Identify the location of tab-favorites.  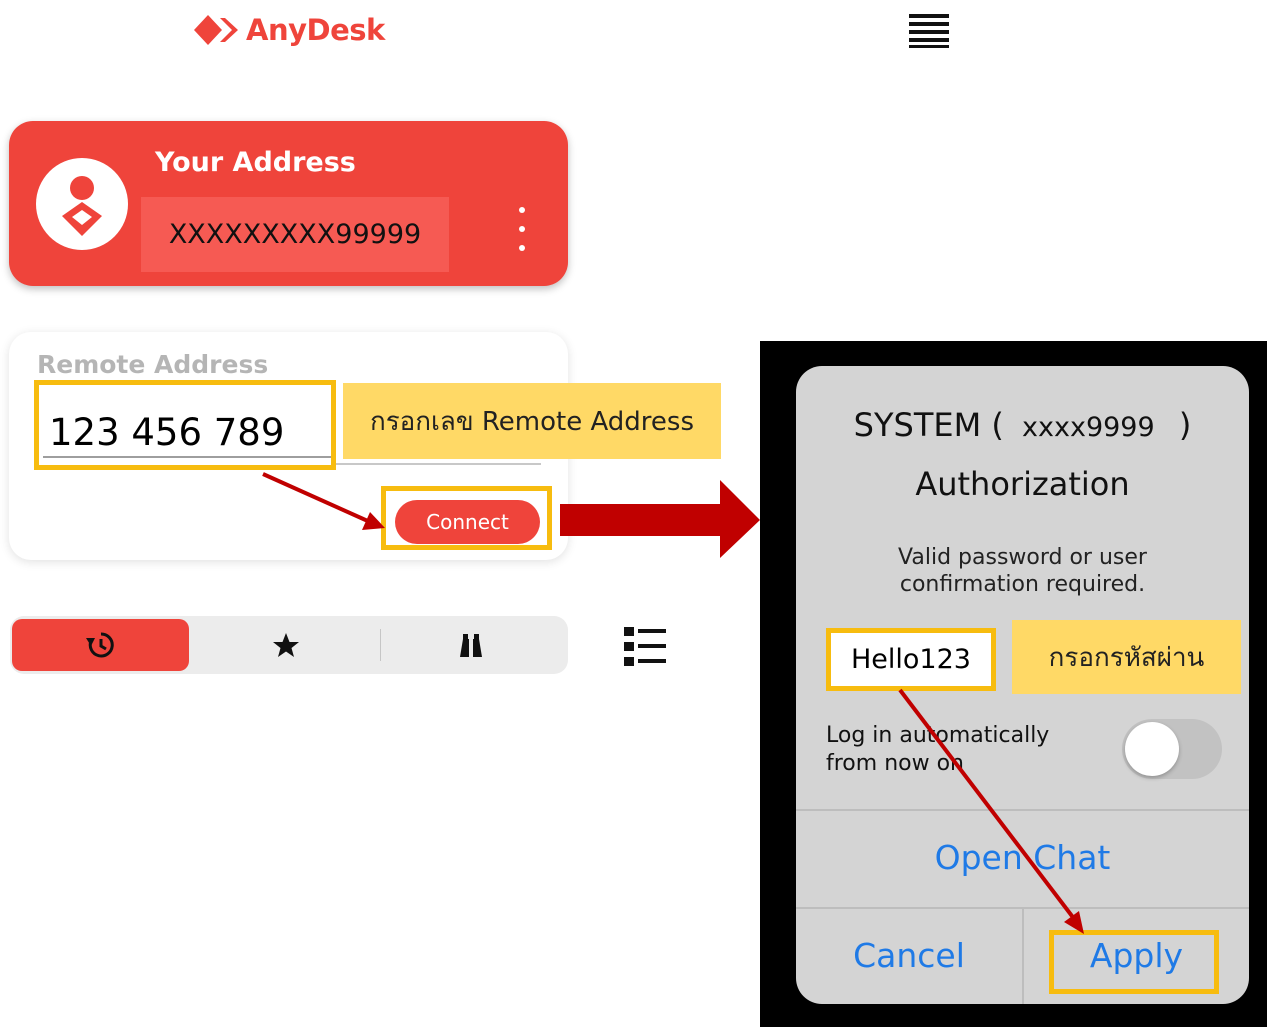
(285, 645).